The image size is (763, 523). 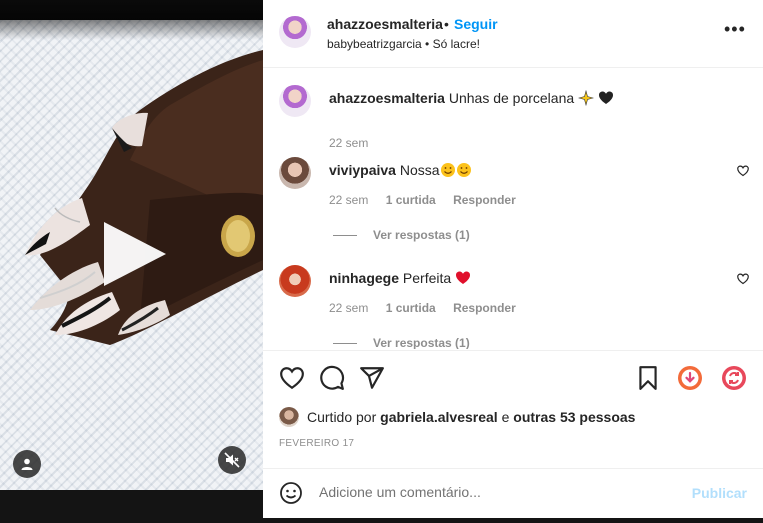 What do you see at coordinates (735, 29) in the screenshot?
I see `more-options-icon: •••` at bounding box center [735, 29].